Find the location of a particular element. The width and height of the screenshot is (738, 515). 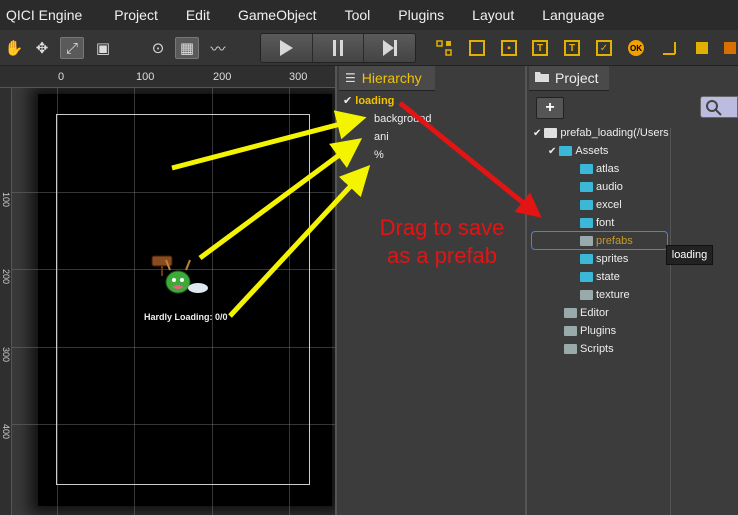

ruler-top-label: 300 is located at coordinates (298, 77).